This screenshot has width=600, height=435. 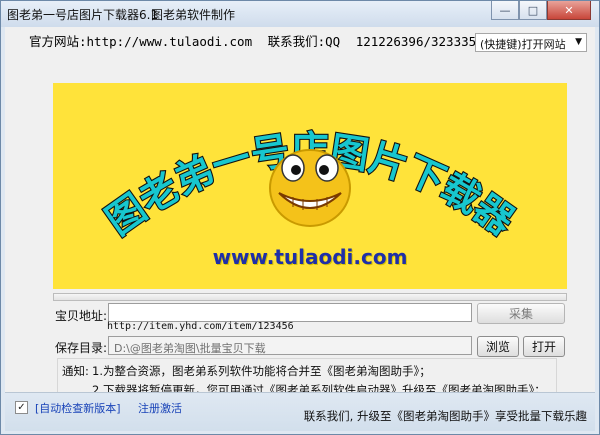 I want to click on quick-open-dropdown: (快捷键)打开网站 ▼, so click(x=531, y=42).